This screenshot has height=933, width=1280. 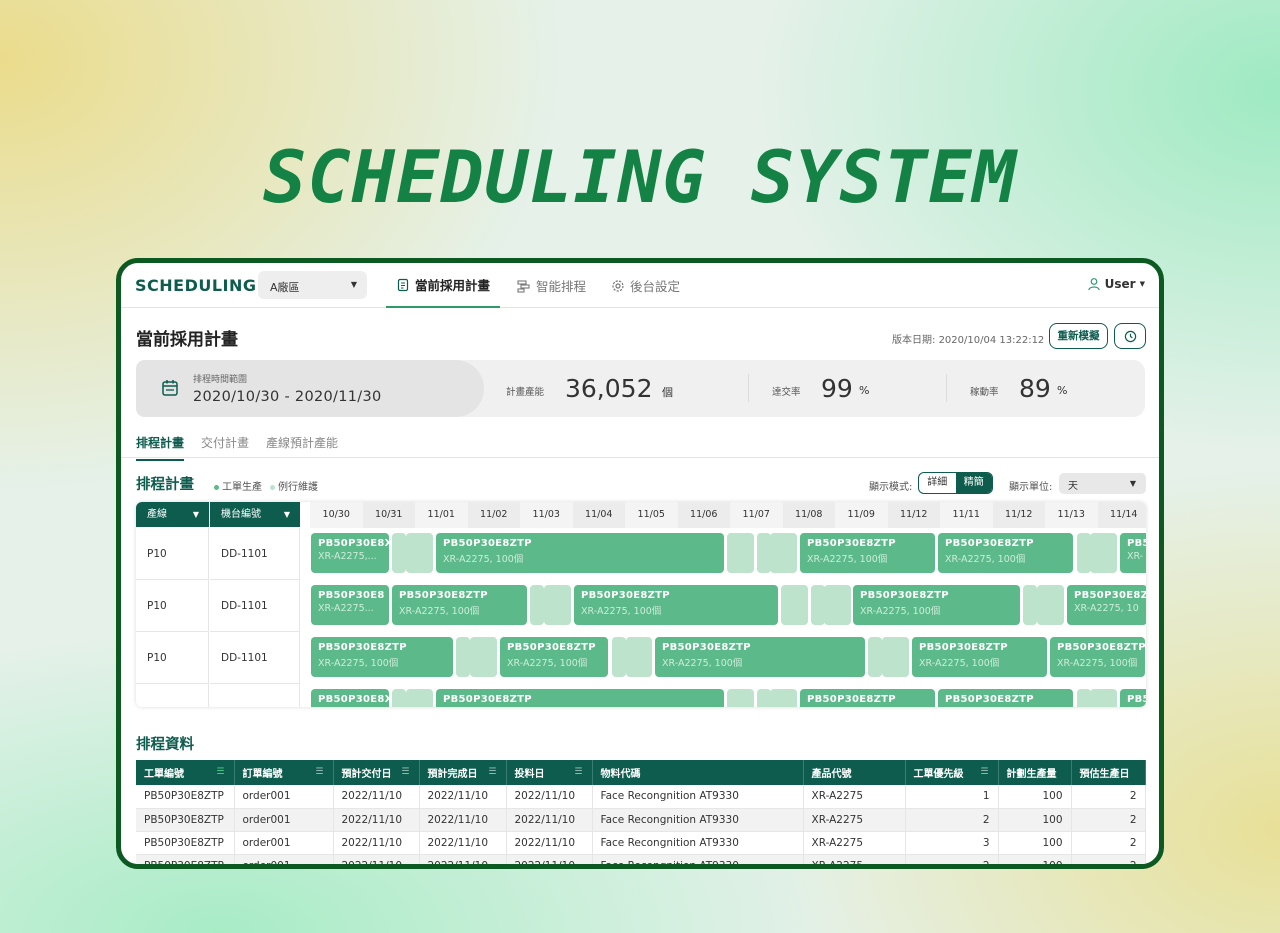 What do you see at coordinates (861, 514) in the screenshot?
I see `date-header-cell: 11/09` at bounding box center [861, 514].